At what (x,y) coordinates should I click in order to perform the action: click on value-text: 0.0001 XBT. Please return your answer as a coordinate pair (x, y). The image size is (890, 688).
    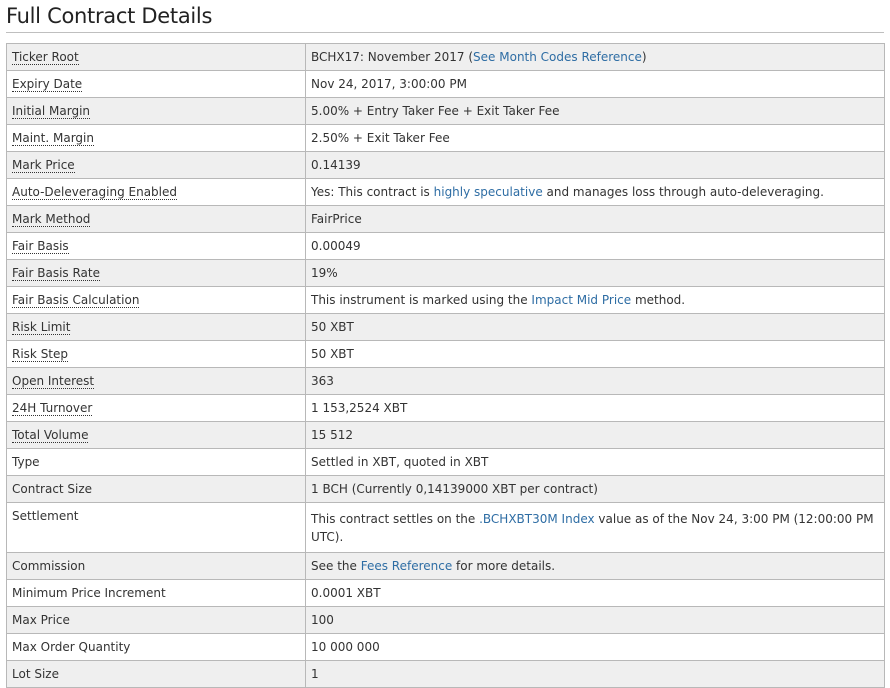
    Looking at the image, I should click on (346, 593).